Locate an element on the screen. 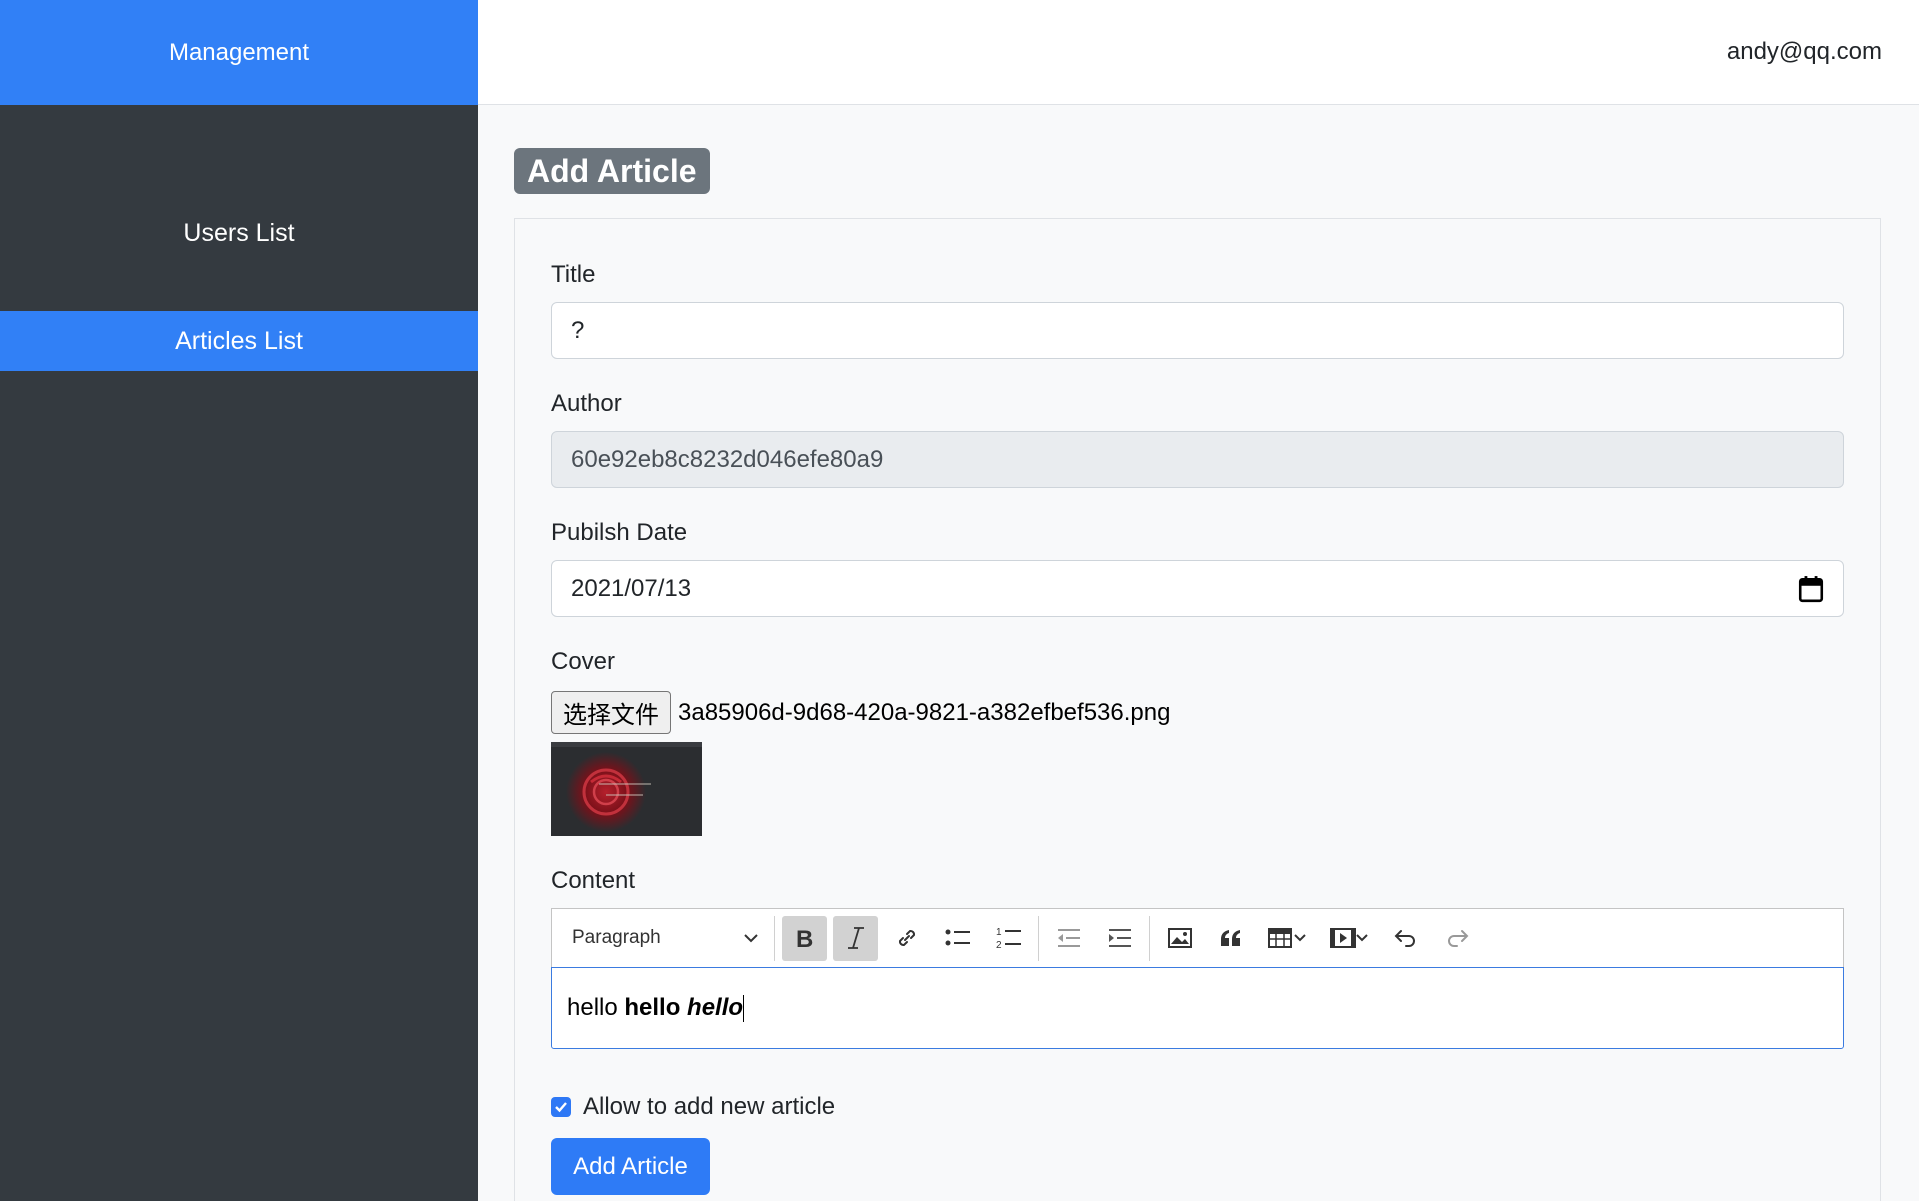 This screenshot has width=1919, height=1201. content-label: Content is located at coordinates (593, 880).